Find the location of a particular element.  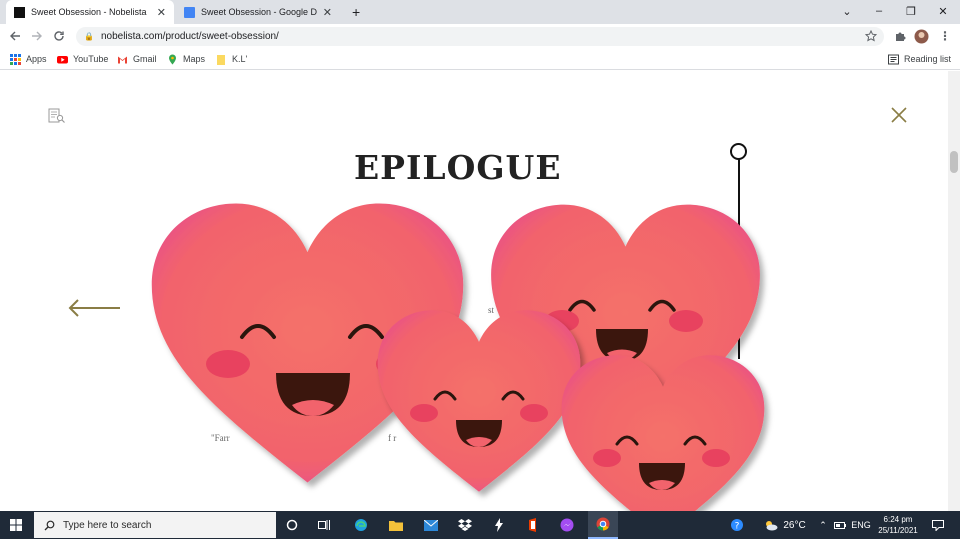

bookmark-label: Apps is located at coordinates (36, 59).